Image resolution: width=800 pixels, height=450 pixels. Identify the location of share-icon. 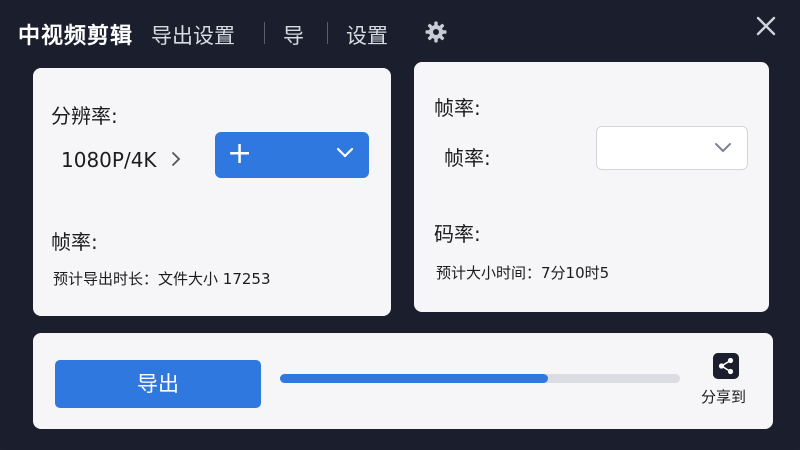
(726, 366).